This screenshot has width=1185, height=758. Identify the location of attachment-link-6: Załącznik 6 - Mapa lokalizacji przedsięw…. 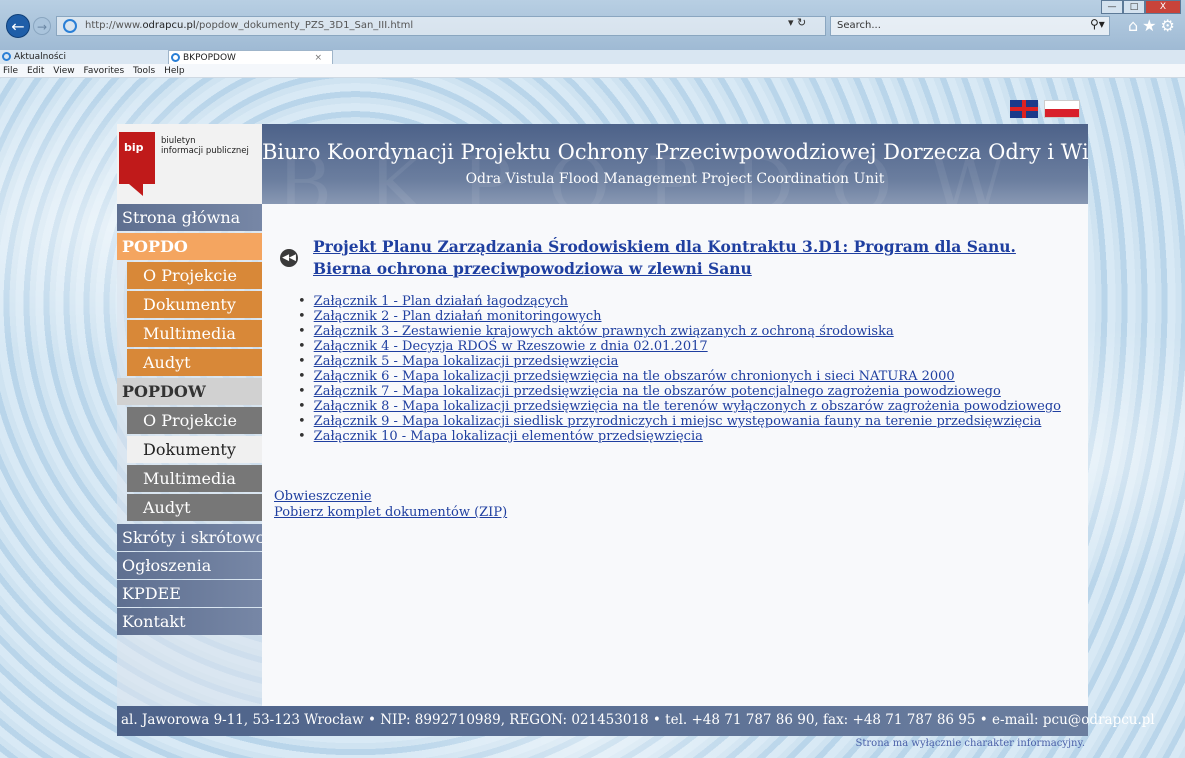
(634, 376).